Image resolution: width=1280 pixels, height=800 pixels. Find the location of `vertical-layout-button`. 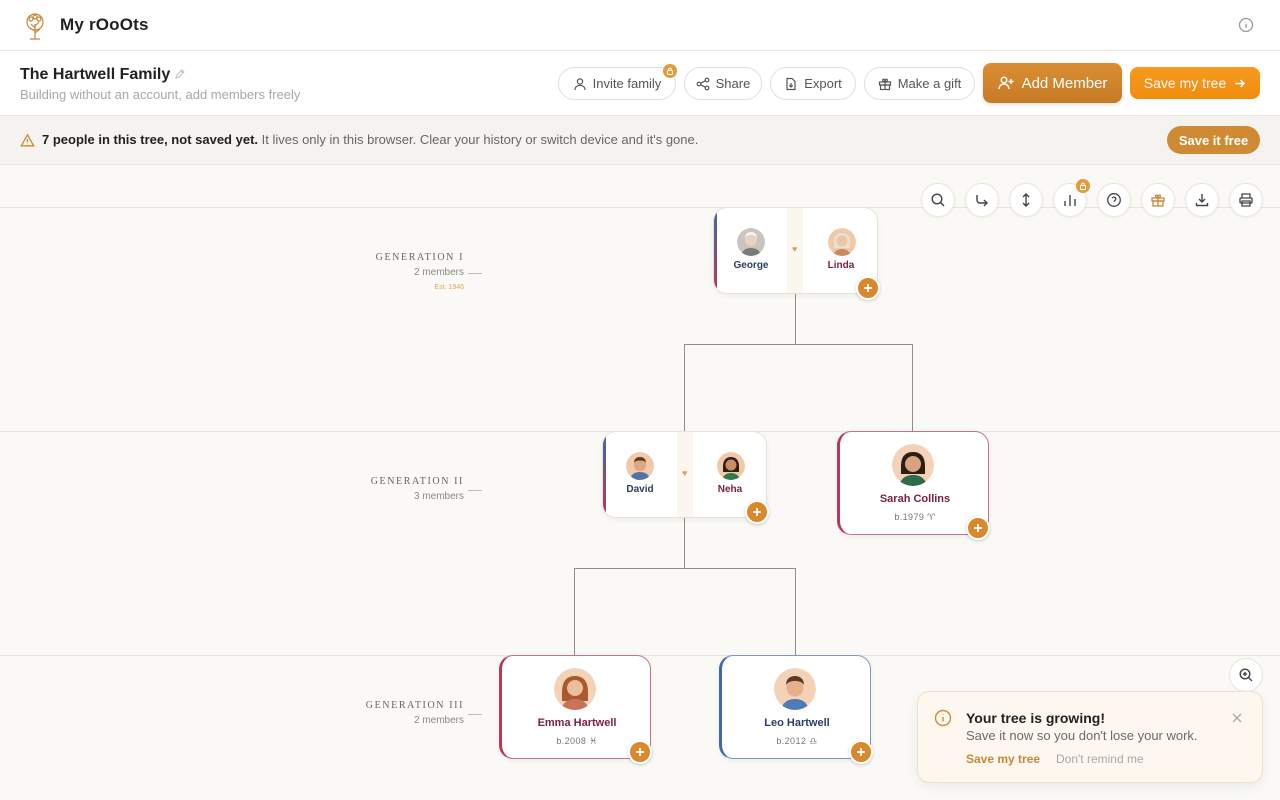

vertical-layout-button is located at coordinates (1026, 200).